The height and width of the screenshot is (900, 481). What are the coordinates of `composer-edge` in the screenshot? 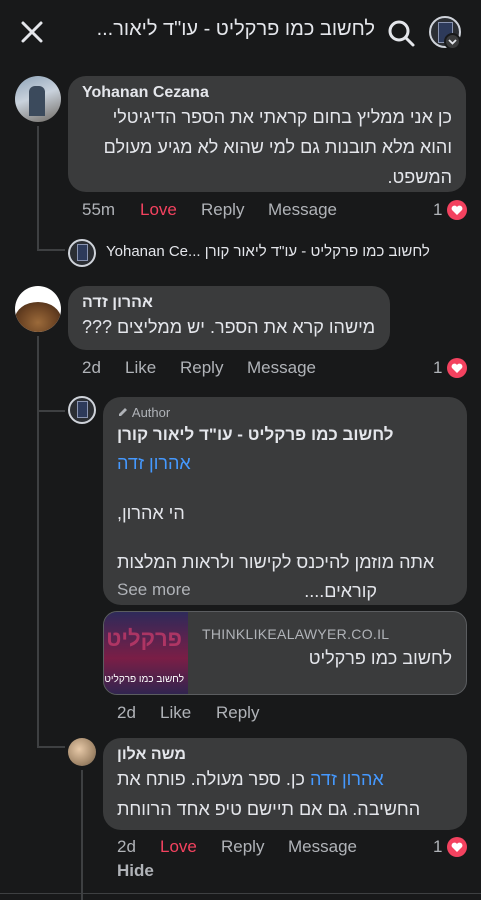 It's located at (240, 896).